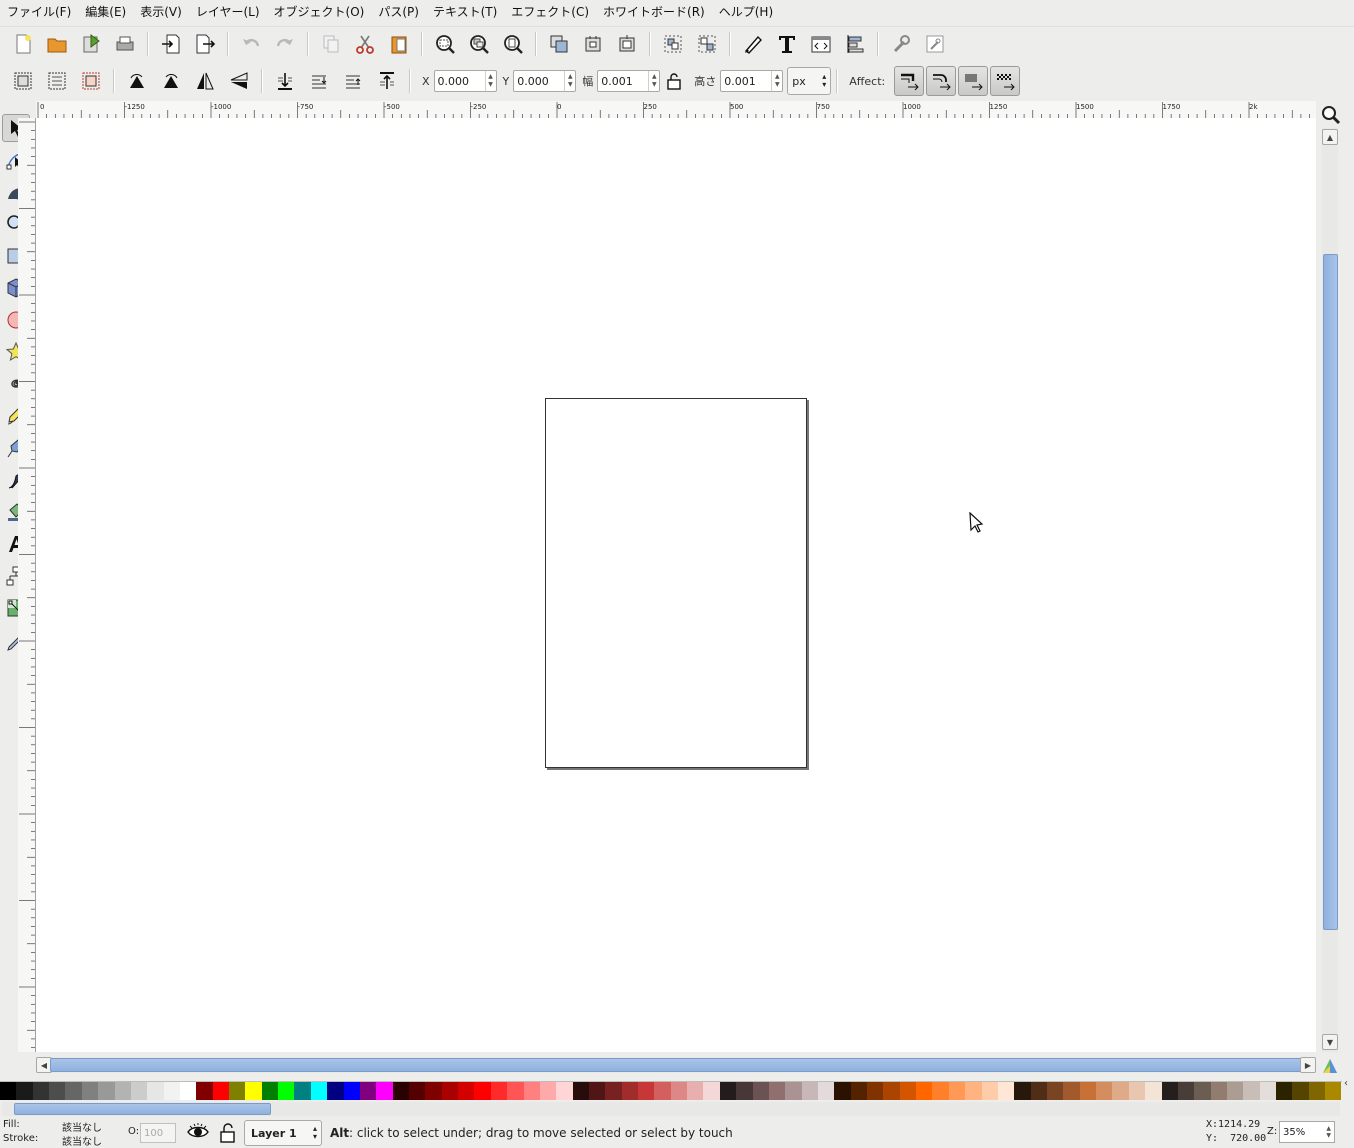  What do you see at coordinates (627, 44) in the screenshot?
I see `unlink-clone-button` at bounding box center [627, 44].